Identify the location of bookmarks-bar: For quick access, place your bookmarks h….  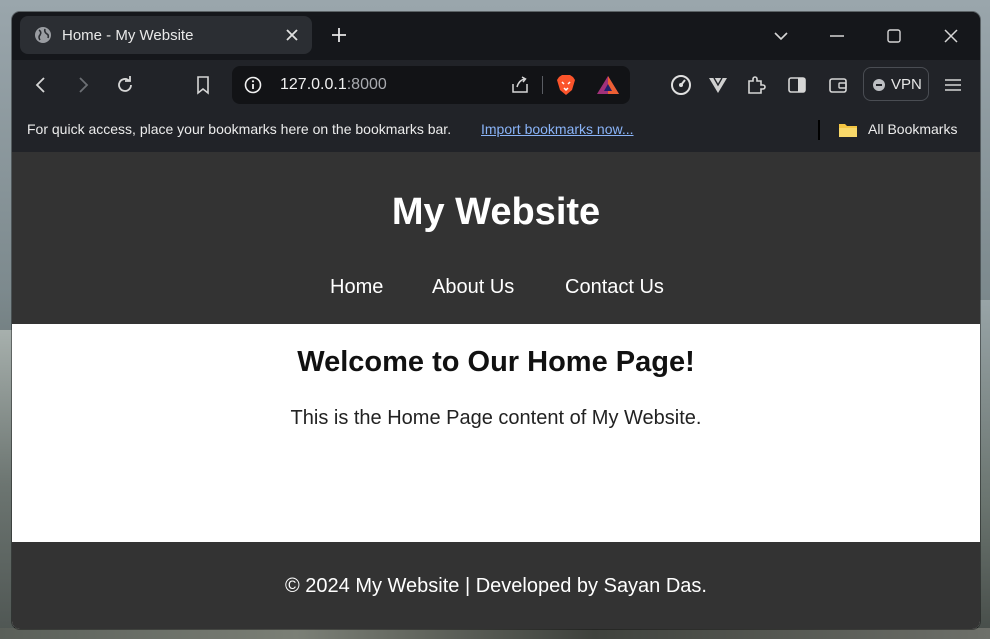
(496, 132).